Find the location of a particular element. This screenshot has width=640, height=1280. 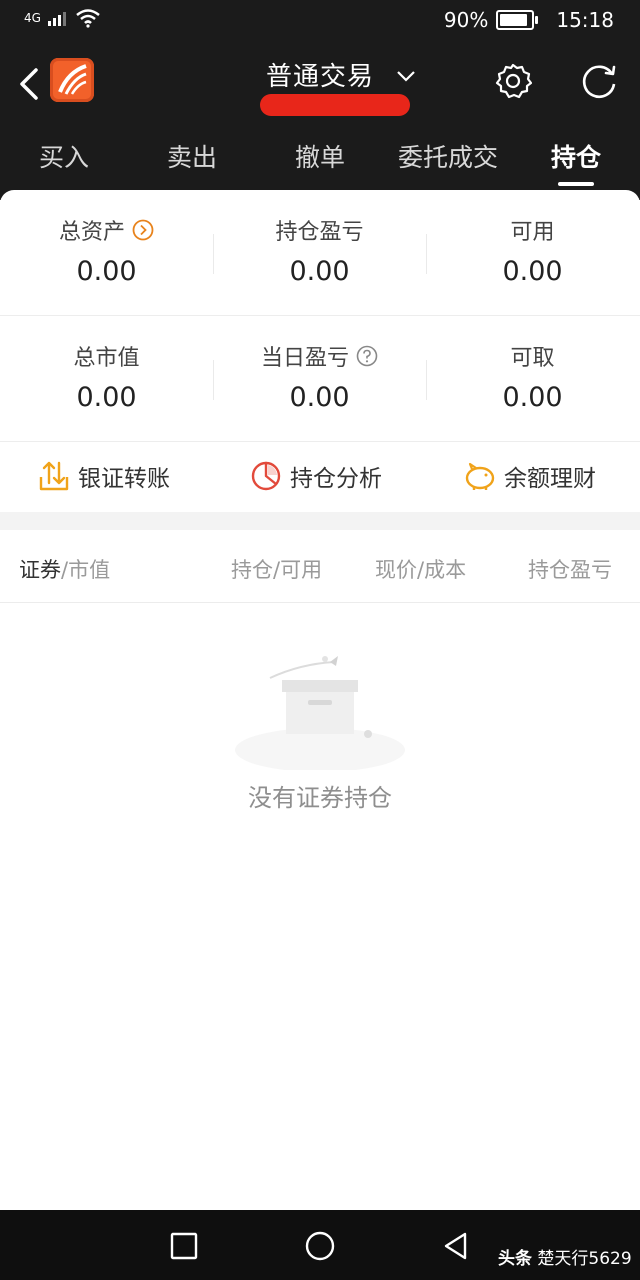

signal-icon is located at coordinates (56, 19).